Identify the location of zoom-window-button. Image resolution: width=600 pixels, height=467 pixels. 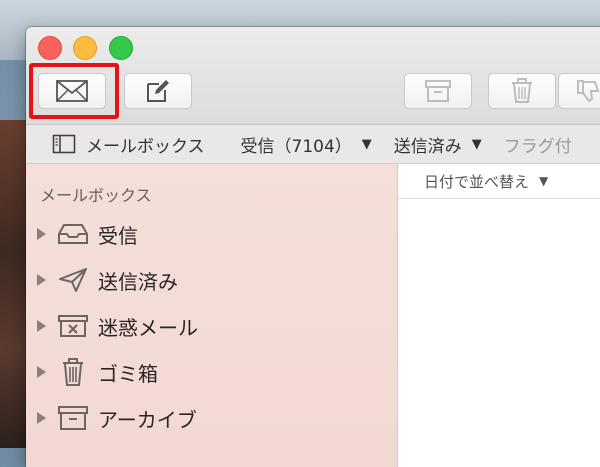
(121, 48).